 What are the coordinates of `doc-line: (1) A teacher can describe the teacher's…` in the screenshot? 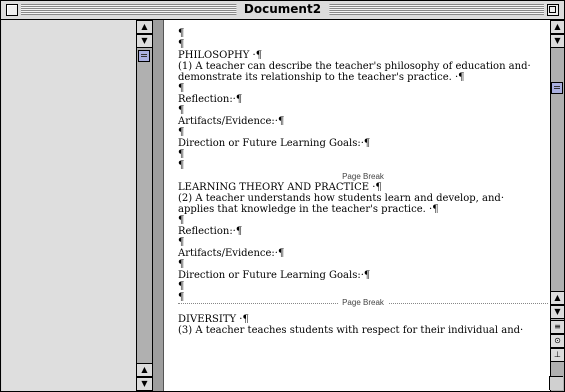 It's located at (354, 66).